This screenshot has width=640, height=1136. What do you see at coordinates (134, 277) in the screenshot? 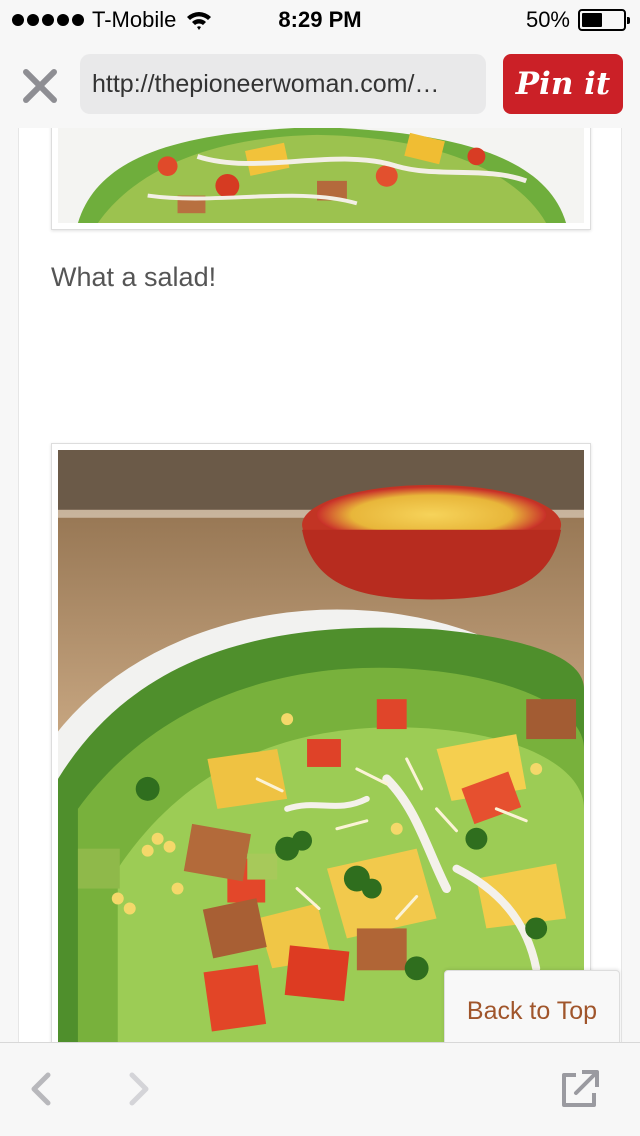
I see `caption-text: What a salad!` at bounding box center [134, 277].